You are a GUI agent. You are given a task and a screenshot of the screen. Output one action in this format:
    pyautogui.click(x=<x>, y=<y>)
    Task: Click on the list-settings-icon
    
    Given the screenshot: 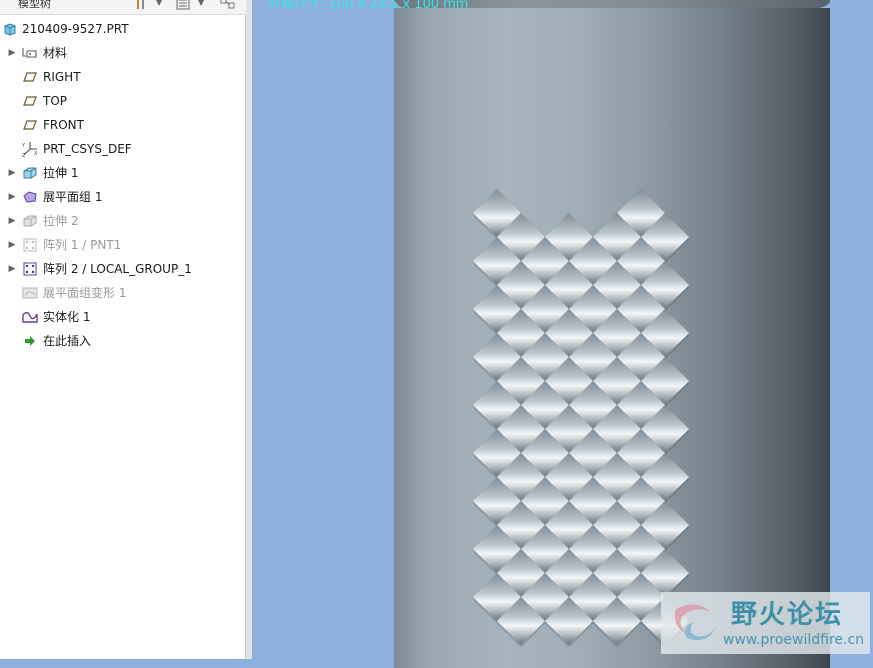 What is the action you would take?
    pyautogui.click(x=183, y=5)
    